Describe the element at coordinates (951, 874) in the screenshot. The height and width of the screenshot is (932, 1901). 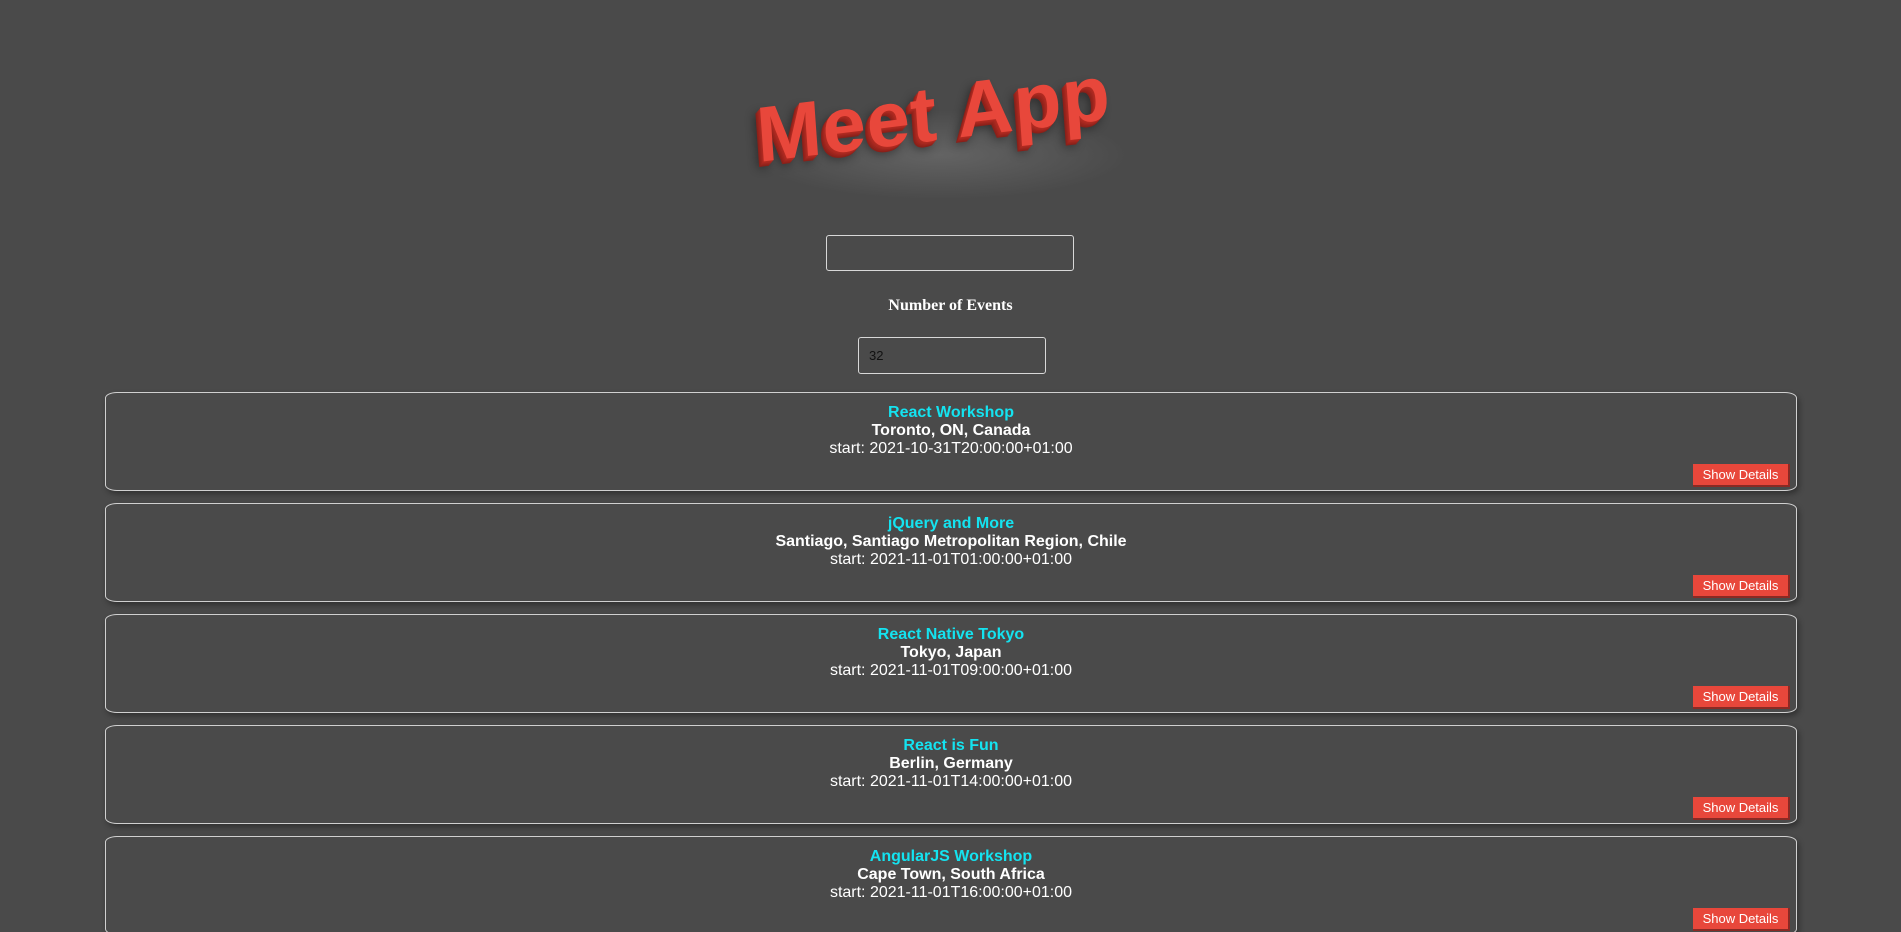
I see `event-location: Cape Town, South Africa` at that location.